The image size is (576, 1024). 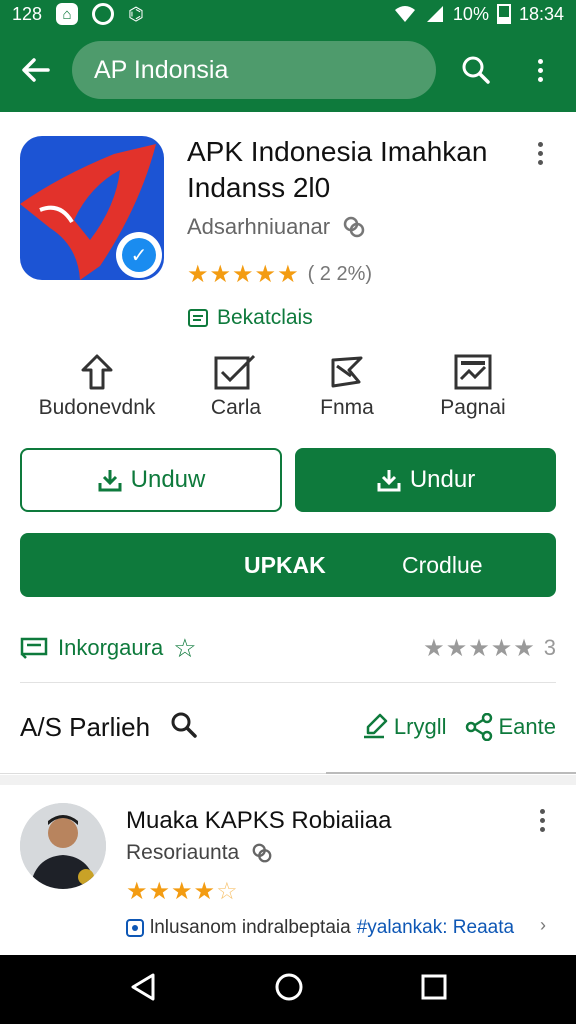 What do you see at coordinates (161, 69) in the screenshot?
I see `search-text: AP Indonsia` at bounding box center [161, 69].